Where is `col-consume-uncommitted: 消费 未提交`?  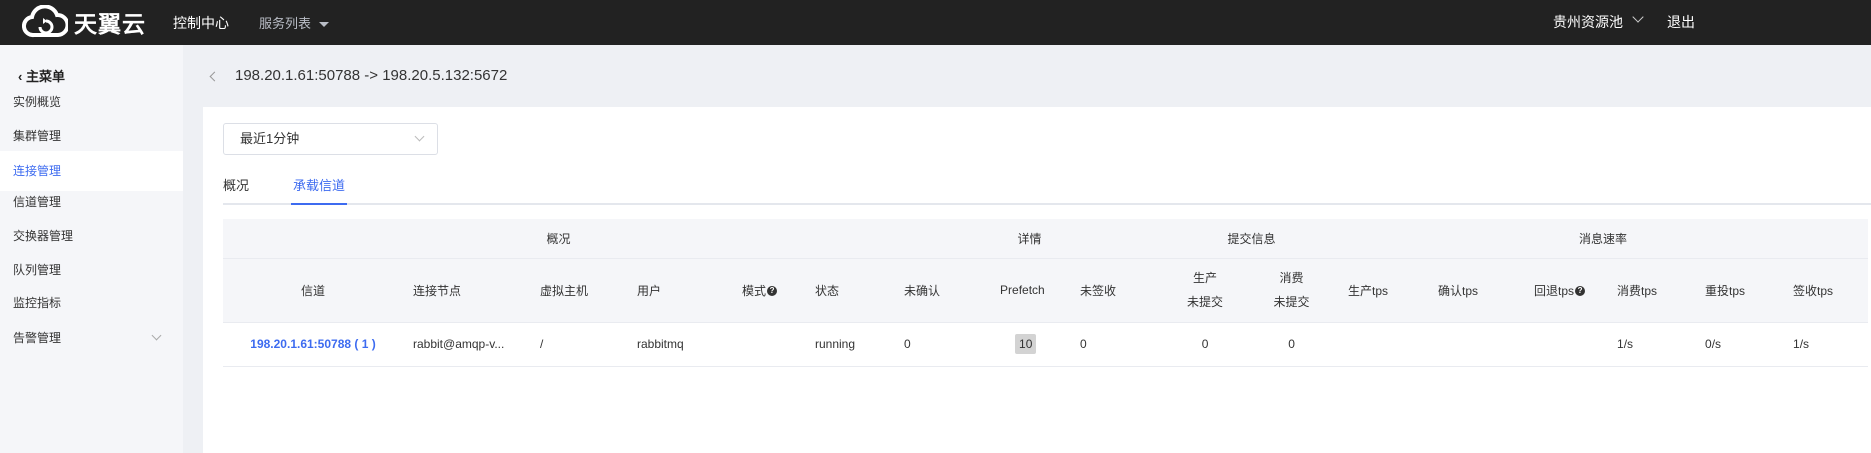 col-consume-uncommitted: 消费 未提交 is located at coordinates (1292, 290).